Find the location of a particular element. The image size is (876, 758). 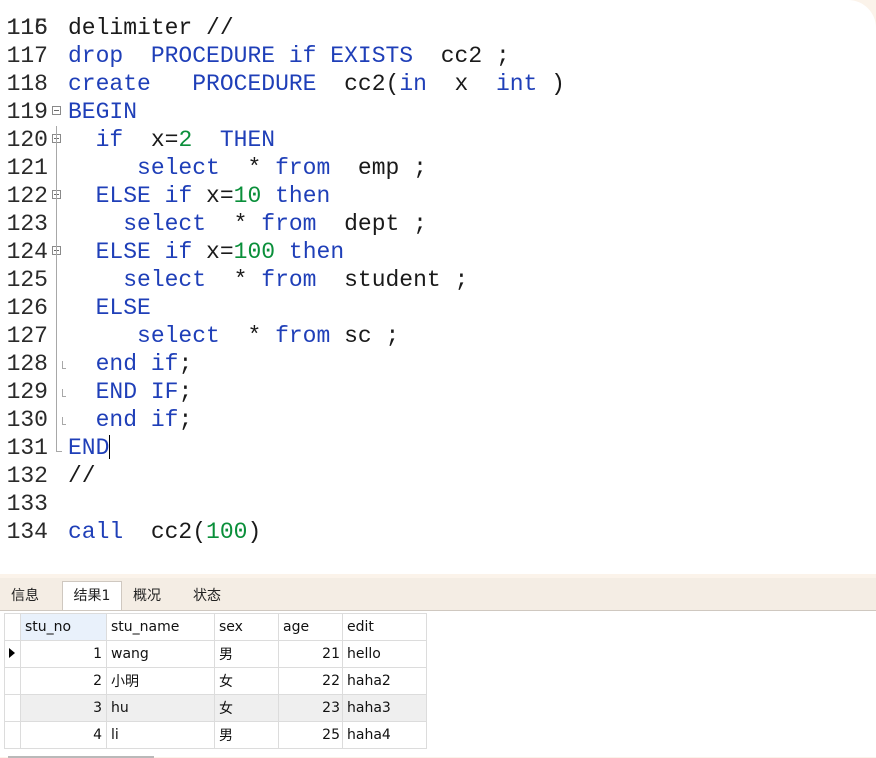

code-line: 130 end if; is located at coordinates (438, 420).